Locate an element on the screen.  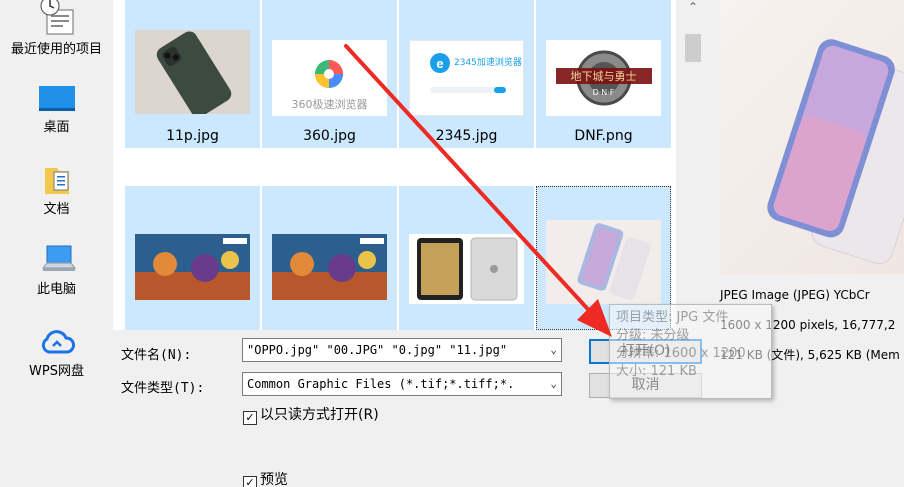
file-name: 360.jpg is located at coordinates (329, 136).